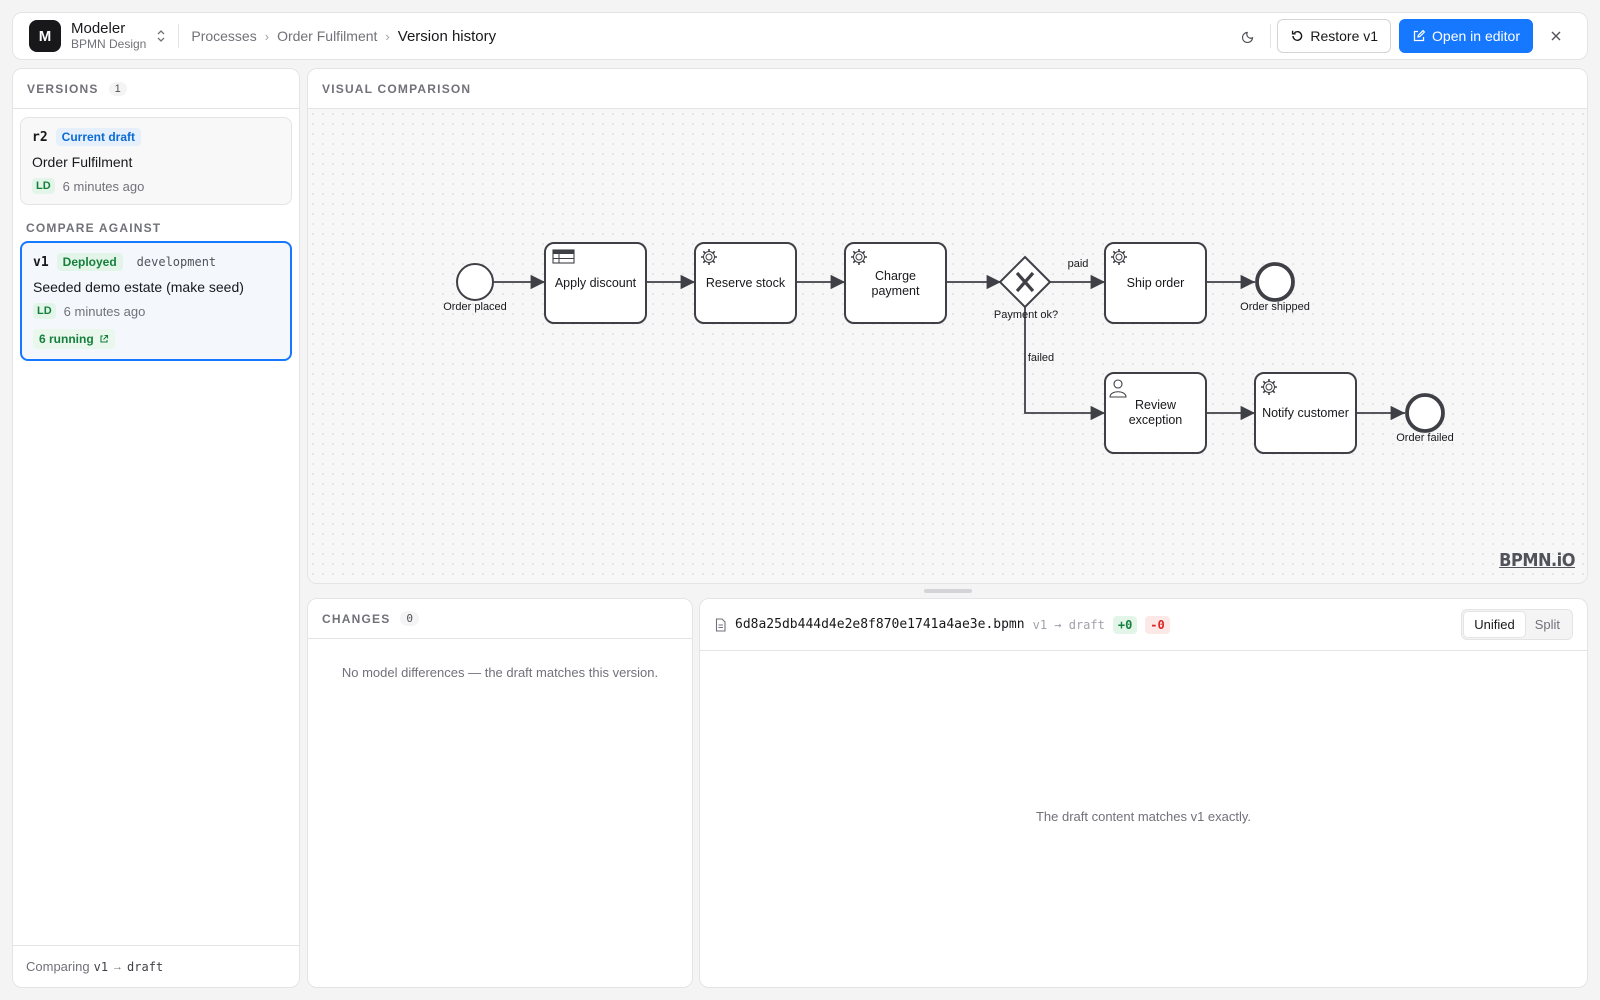 Image resolution: width=1600 pixels, height=1000 pixels. What do you see at coordinates (1297, 35) in the screenshot?
I see `restore-icon` at bounding box center [1297, 35].